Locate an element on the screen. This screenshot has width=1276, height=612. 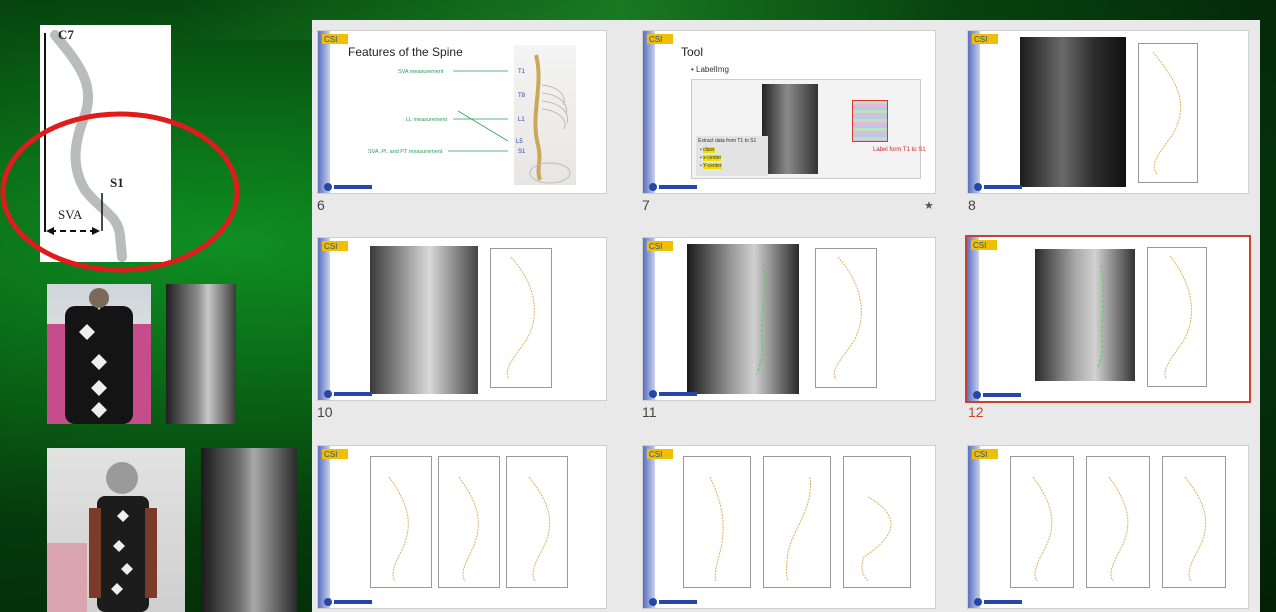
spine-label-t8: T8 is located at coordinates (522, 96).